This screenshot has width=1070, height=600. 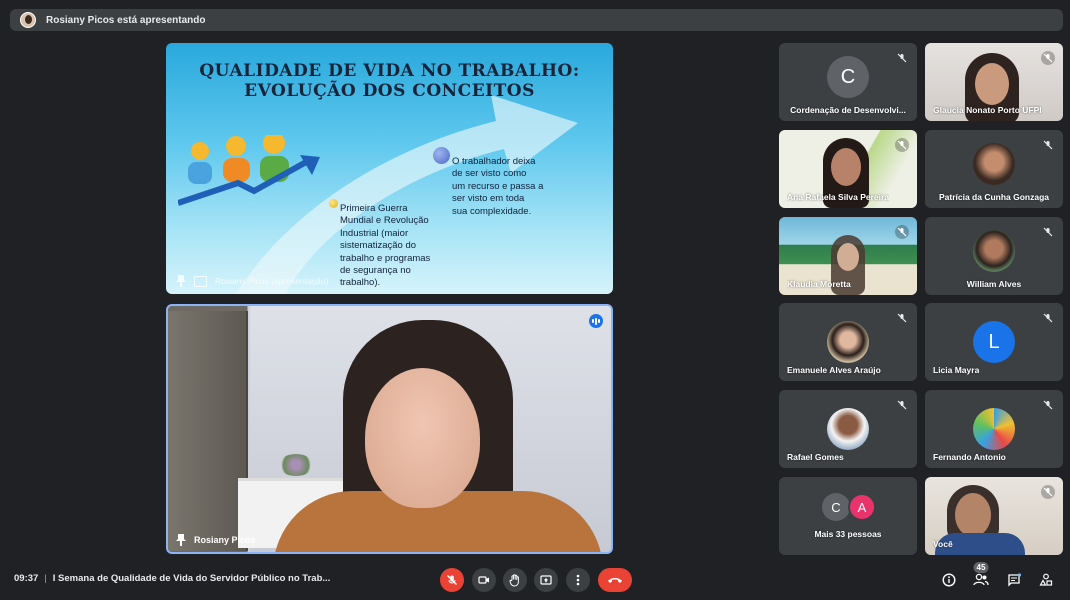 I want to click on participant-tile: Klaudia Moretta, so click(x=848, y=256).